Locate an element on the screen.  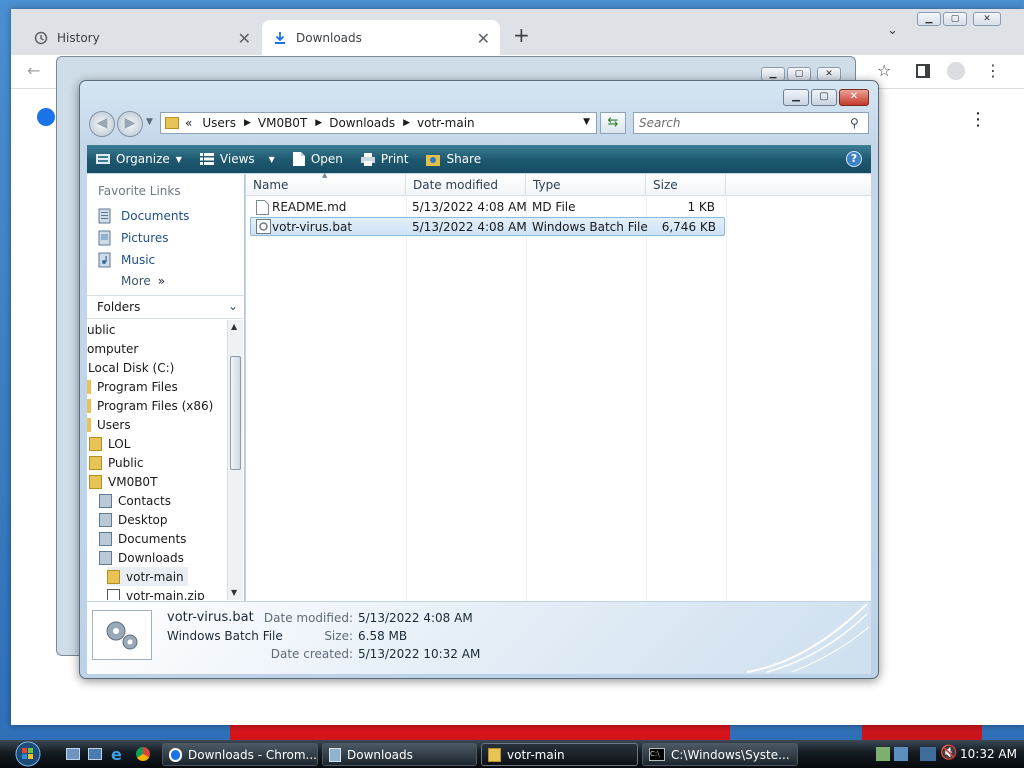
tree-item-public-folder: Public is located at coordinates (116, 462).